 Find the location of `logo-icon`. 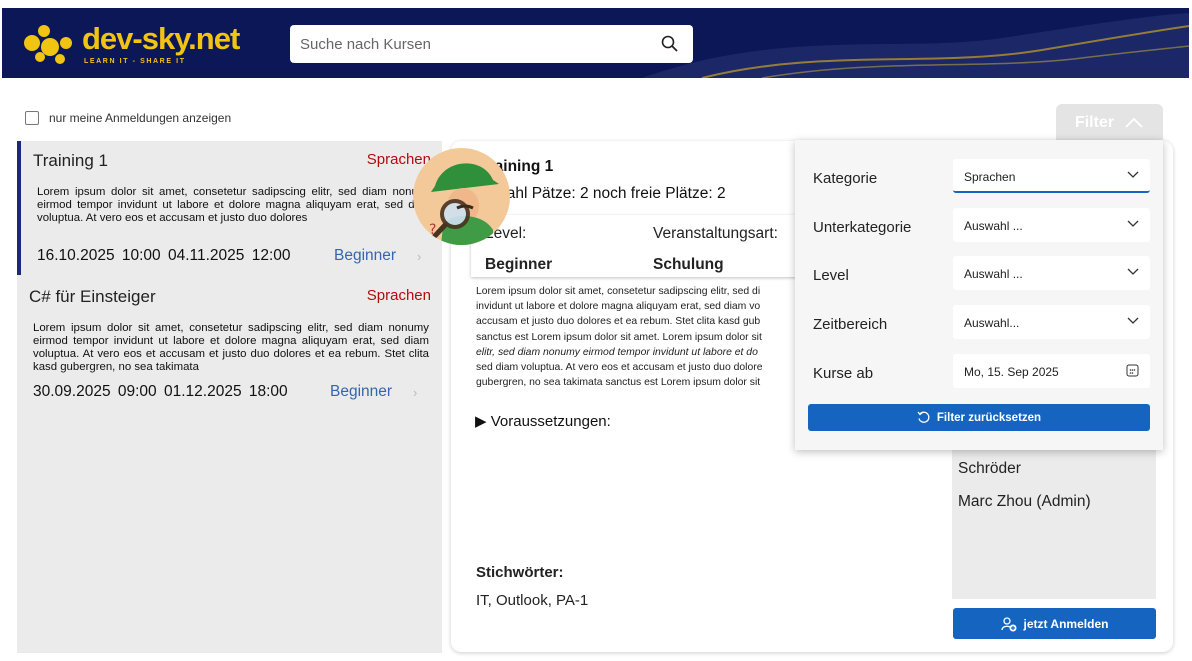

logo-icon is located at coordinates (48, 44).